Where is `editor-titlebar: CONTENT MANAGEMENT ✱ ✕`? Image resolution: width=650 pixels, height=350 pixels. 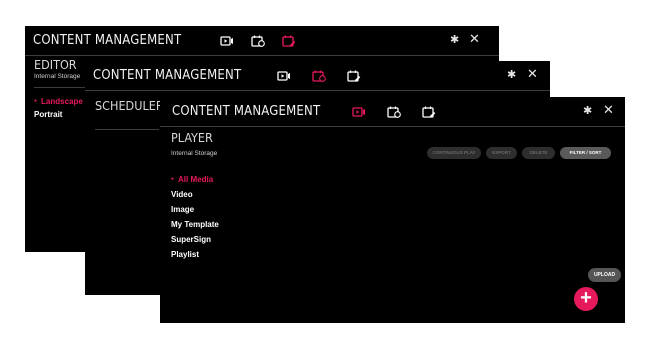 editor-titlebar: CONTENT MANAGEMENT ✱ ✕ is located at coordinates (262, 41).